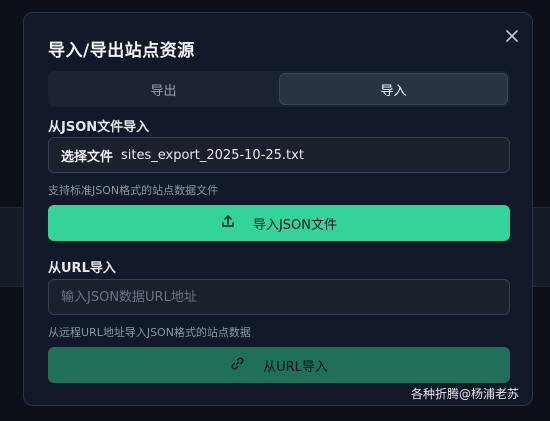 The height and width of the screenshot is (421, 550). Describe the element at coordinates (212, 155) in the screenshot. I see `selected-file-name: sites_export_2025-10-25.txt` at that location.